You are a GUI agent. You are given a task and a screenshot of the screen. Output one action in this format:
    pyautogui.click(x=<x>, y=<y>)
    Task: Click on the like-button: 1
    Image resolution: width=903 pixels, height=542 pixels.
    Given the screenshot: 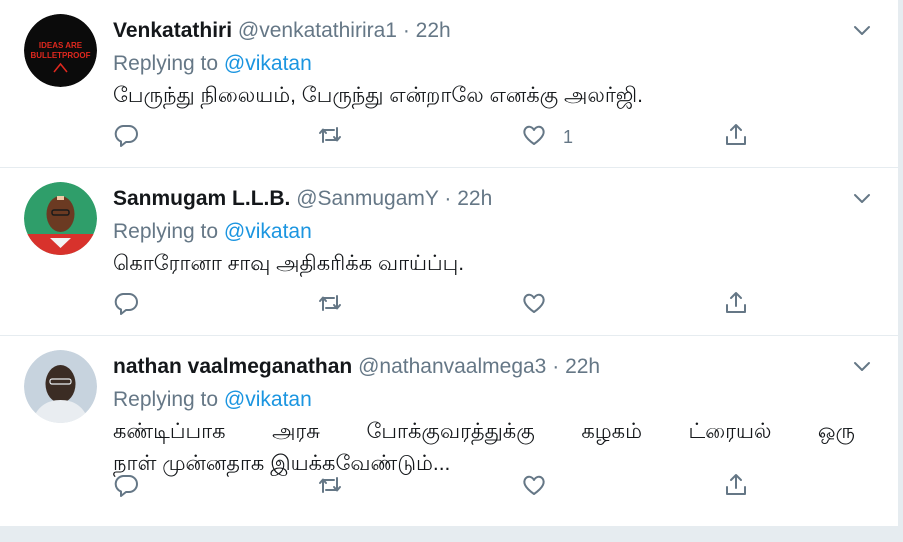 What is the action you would take?
    pyautogui.click(x=547, y=137)
    